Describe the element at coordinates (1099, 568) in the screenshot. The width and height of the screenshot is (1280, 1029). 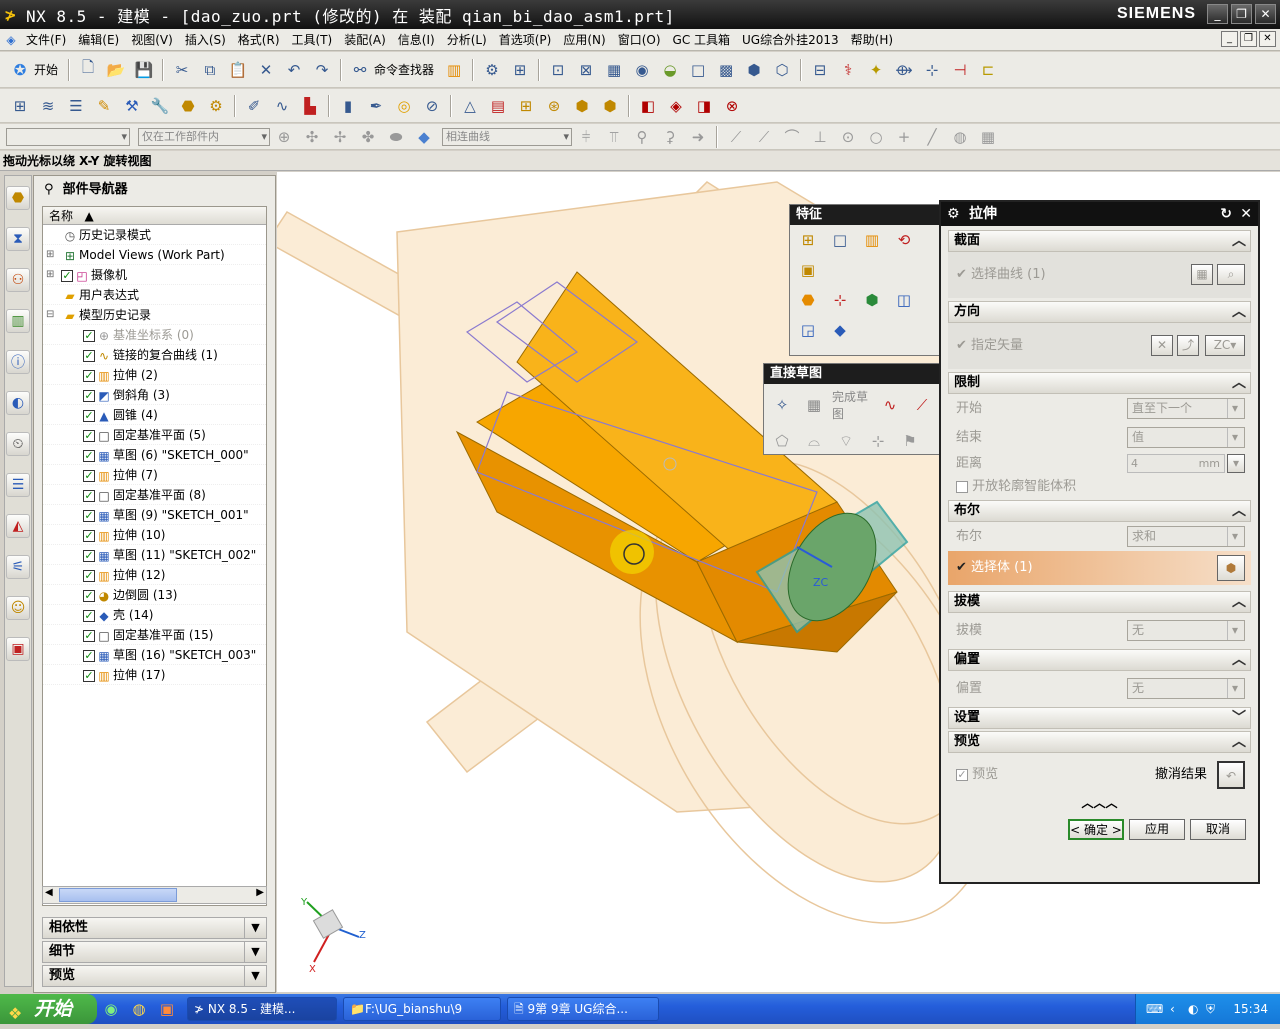
I see `select-body-row: ✔ 选择体 (1) ⬢` at that location.